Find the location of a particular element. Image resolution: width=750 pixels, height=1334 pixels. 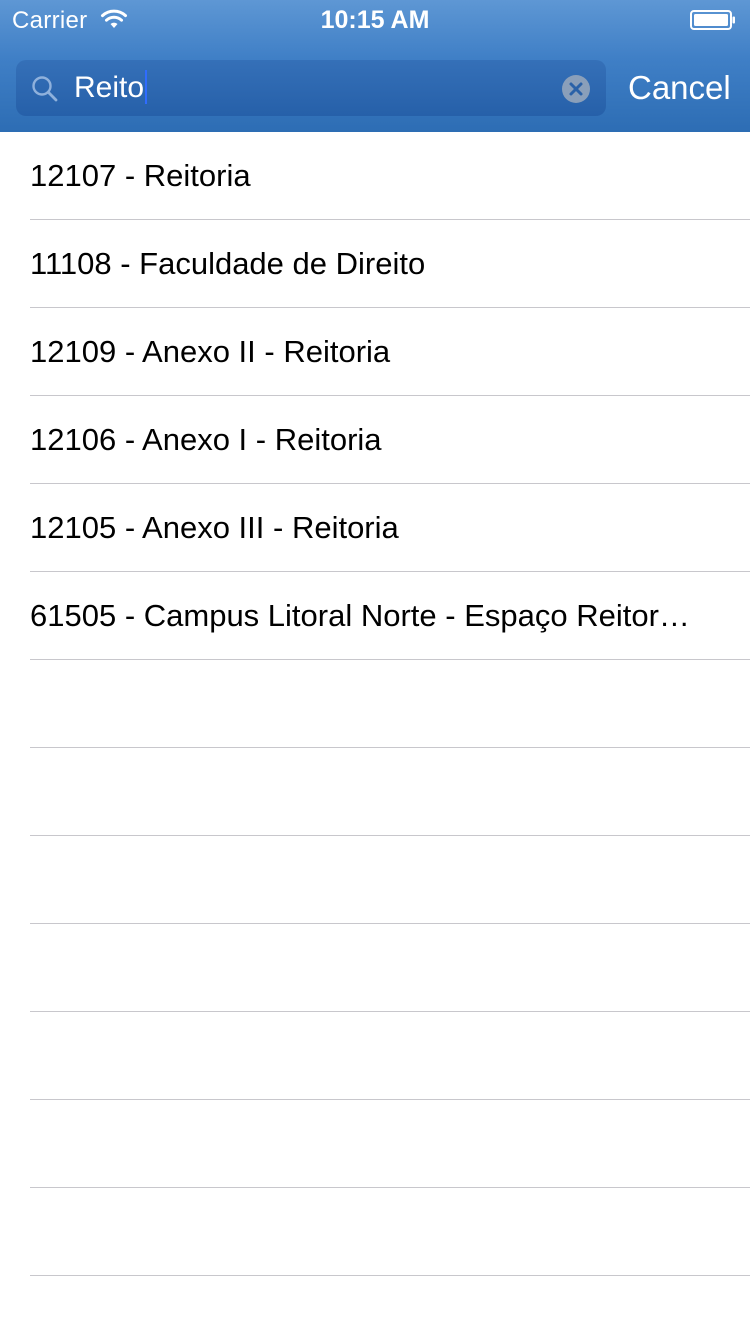

list-item-label: 11108 - Faculdade de Direito is located at coordinates (228, 263).